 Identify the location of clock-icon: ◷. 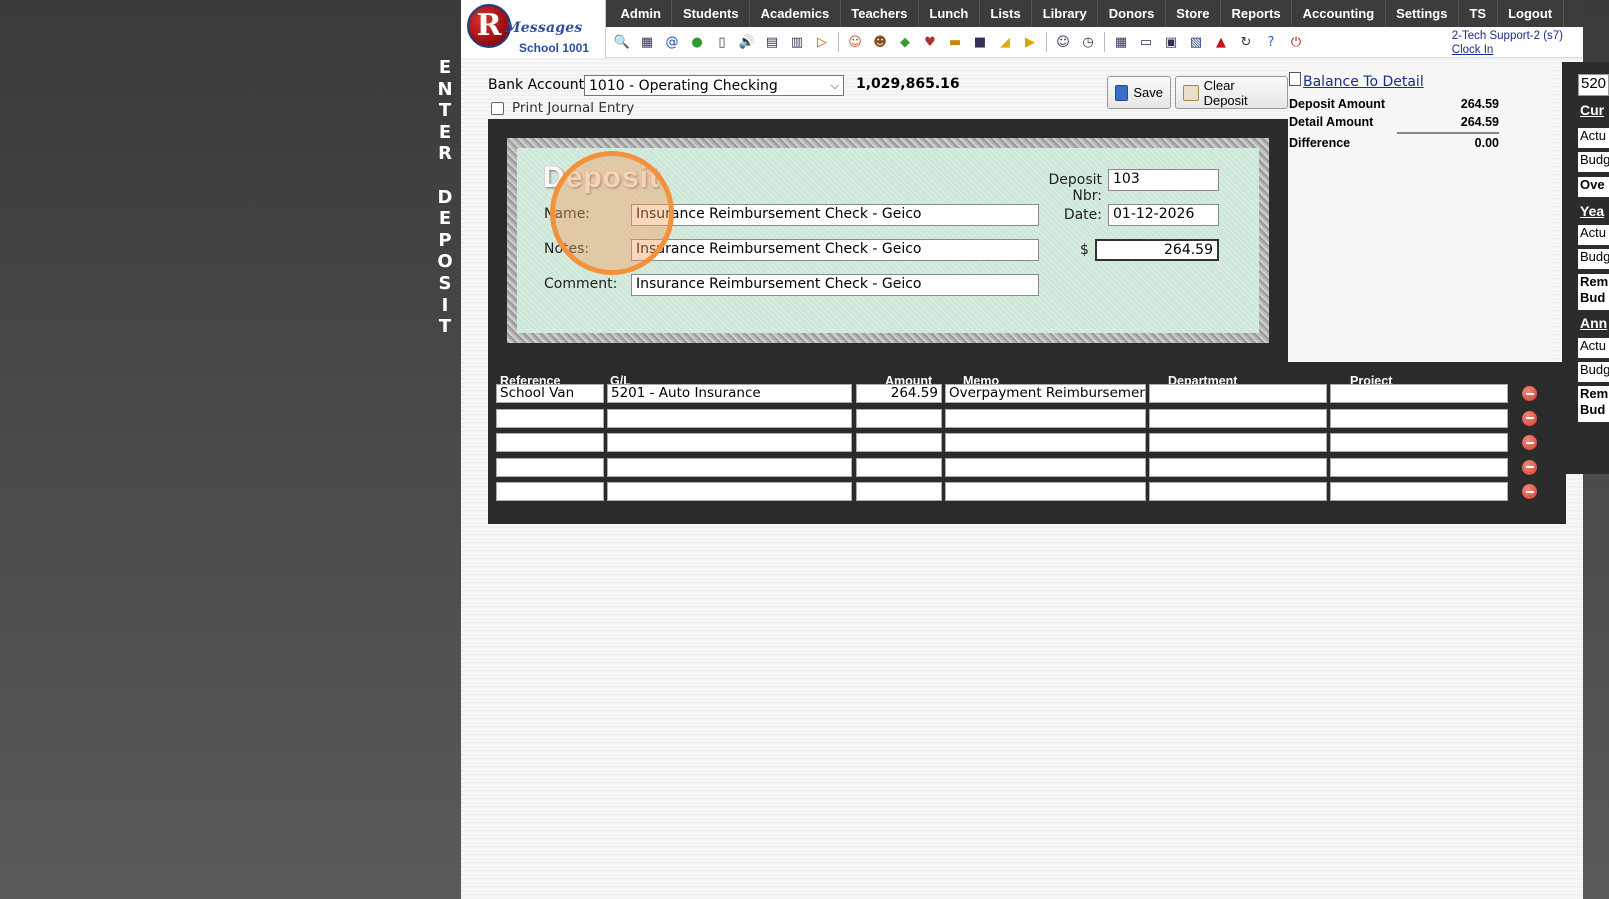
(1088, 42).